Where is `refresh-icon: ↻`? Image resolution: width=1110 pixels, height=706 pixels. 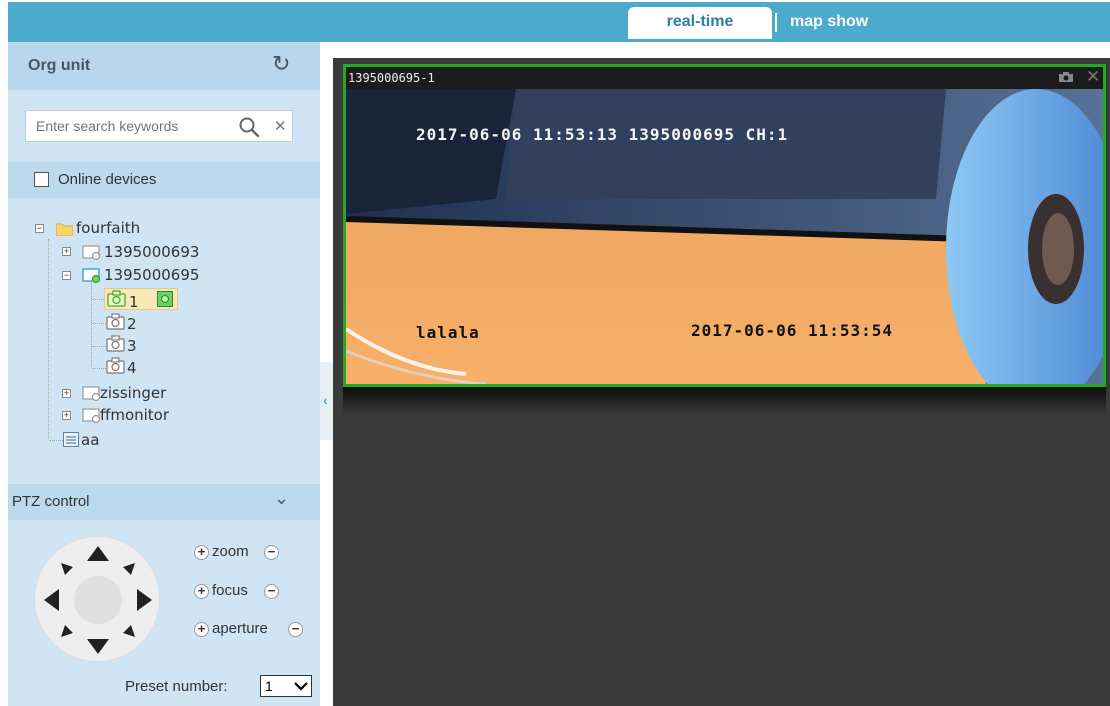 refresh-icon: ↻ is located at coordinates (281, 64).